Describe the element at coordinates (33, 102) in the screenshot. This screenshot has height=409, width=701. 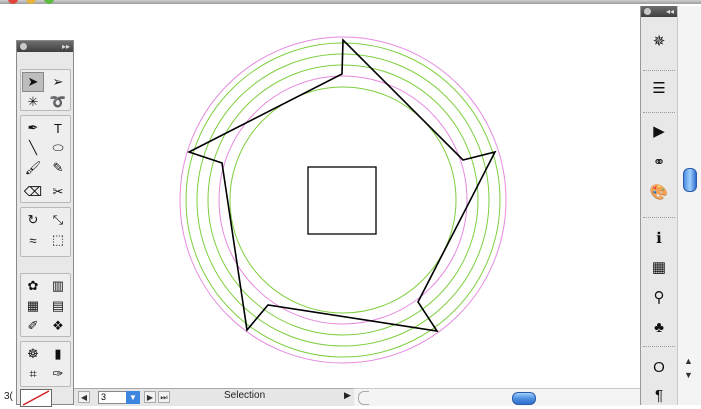
I see `magic-wand-tool-icon: ✳` at that location.